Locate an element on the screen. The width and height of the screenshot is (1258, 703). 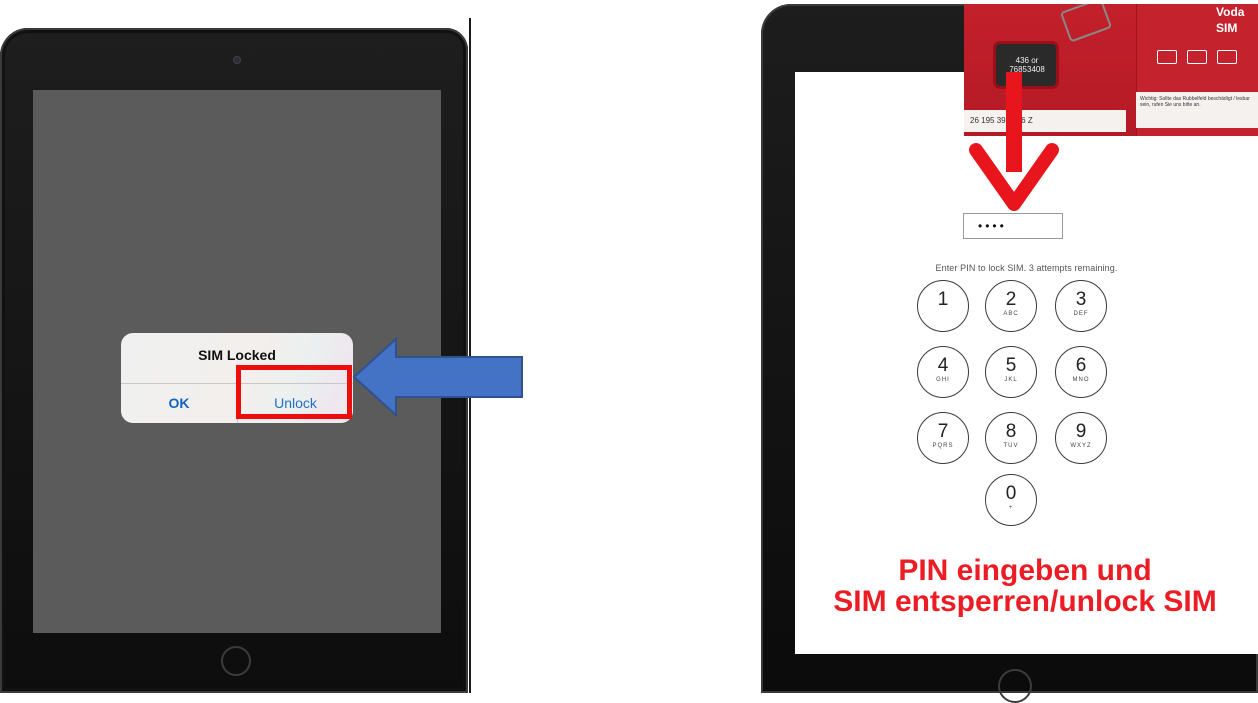
keypad-key-7: 7 PQRS is located at coordinates (943, 438).